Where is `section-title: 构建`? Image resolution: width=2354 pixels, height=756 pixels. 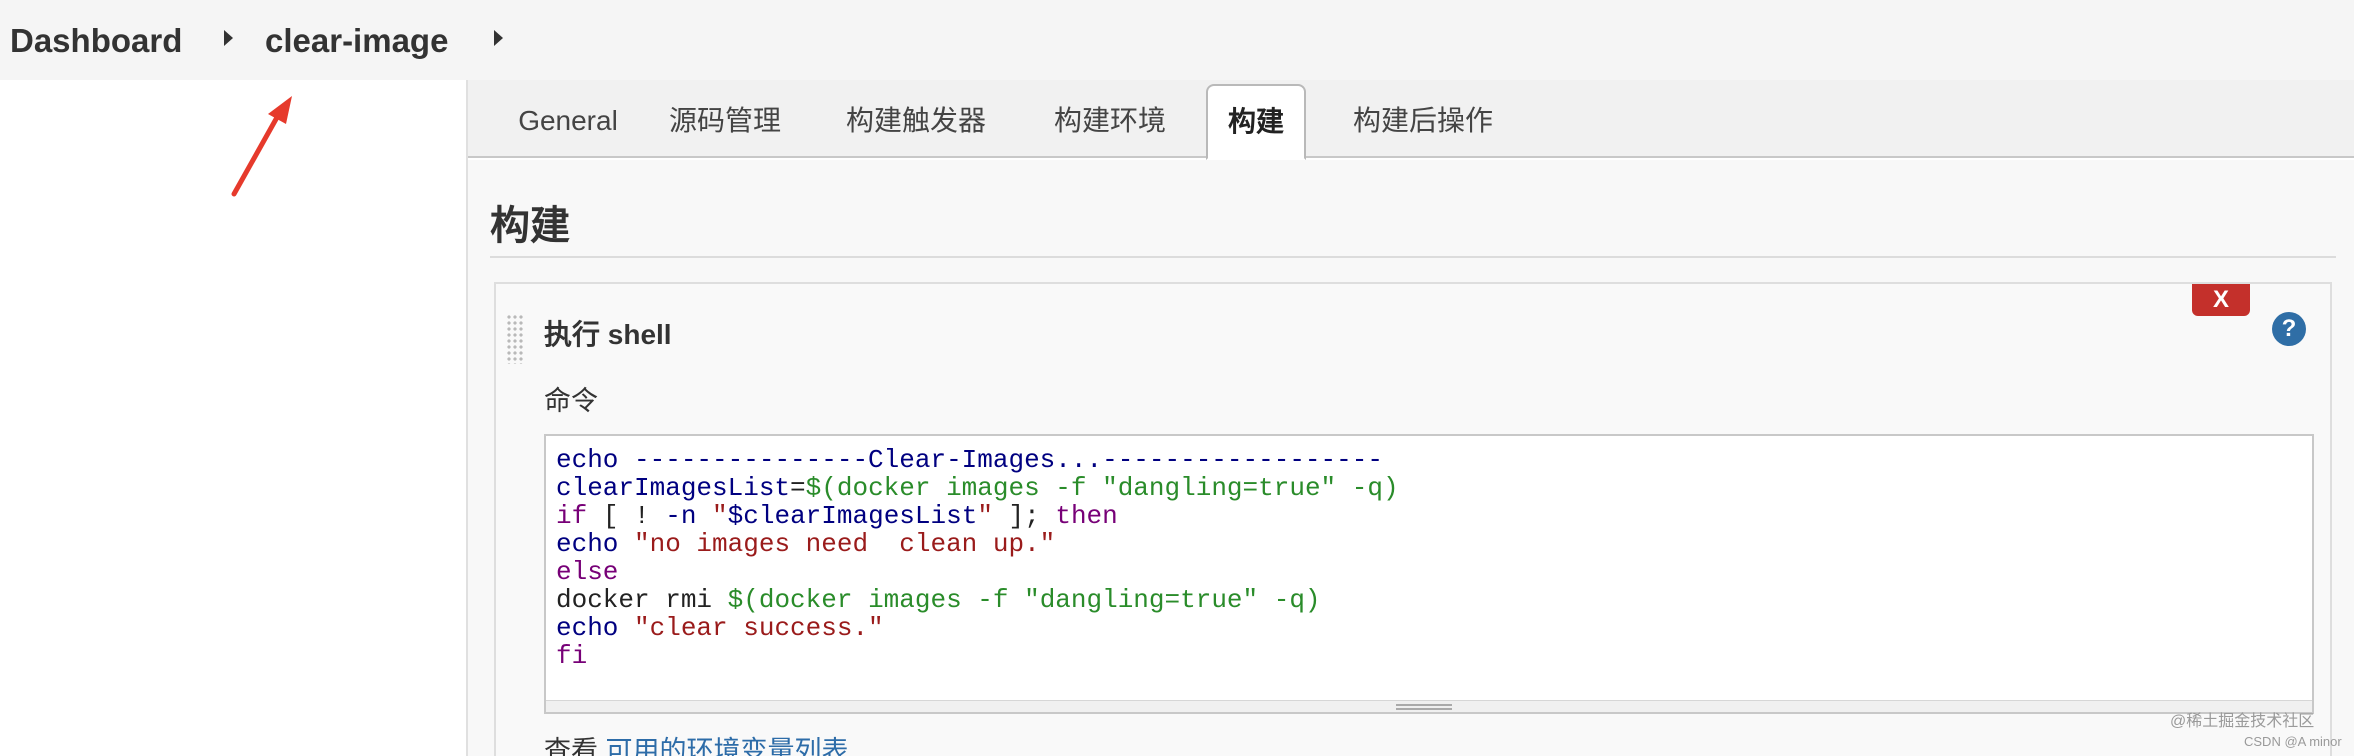
section-title: 构建 is located at coordinates (530, 226).